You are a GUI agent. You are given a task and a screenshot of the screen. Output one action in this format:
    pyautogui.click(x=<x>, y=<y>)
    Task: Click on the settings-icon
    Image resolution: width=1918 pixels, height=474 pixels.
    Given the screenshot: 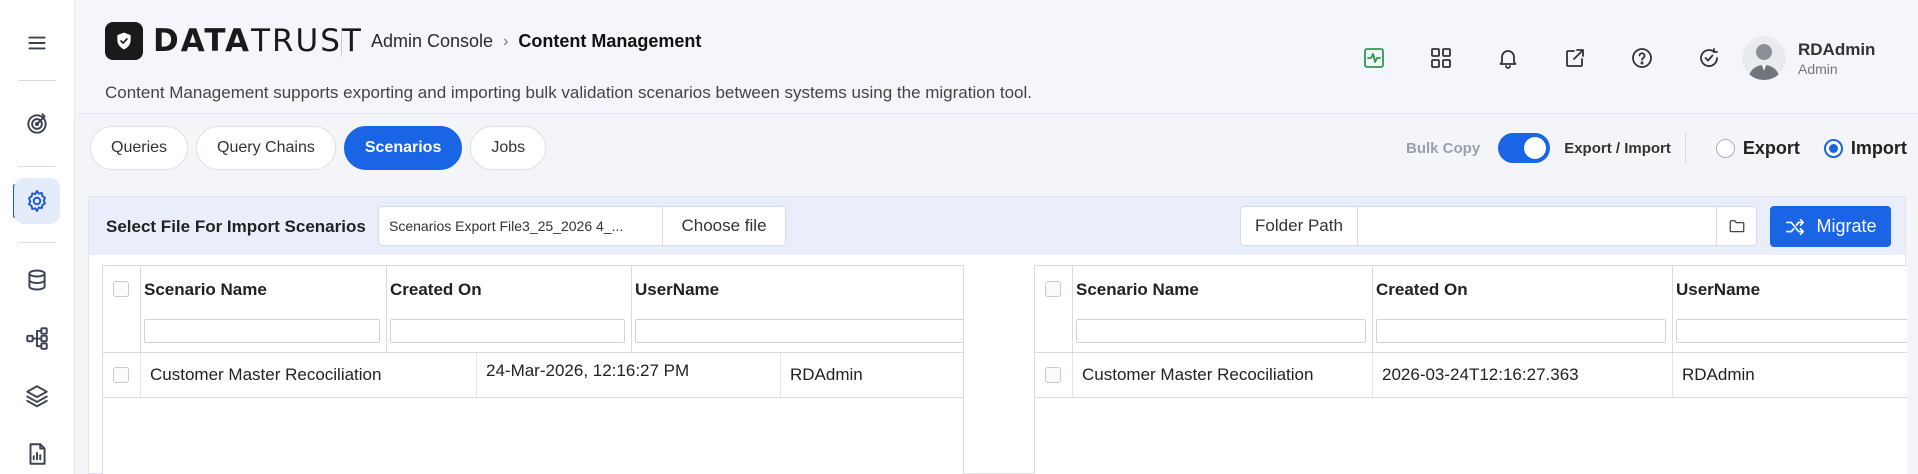 What is the action you would take?
    pyautogui.click(x=37, y=201)
    